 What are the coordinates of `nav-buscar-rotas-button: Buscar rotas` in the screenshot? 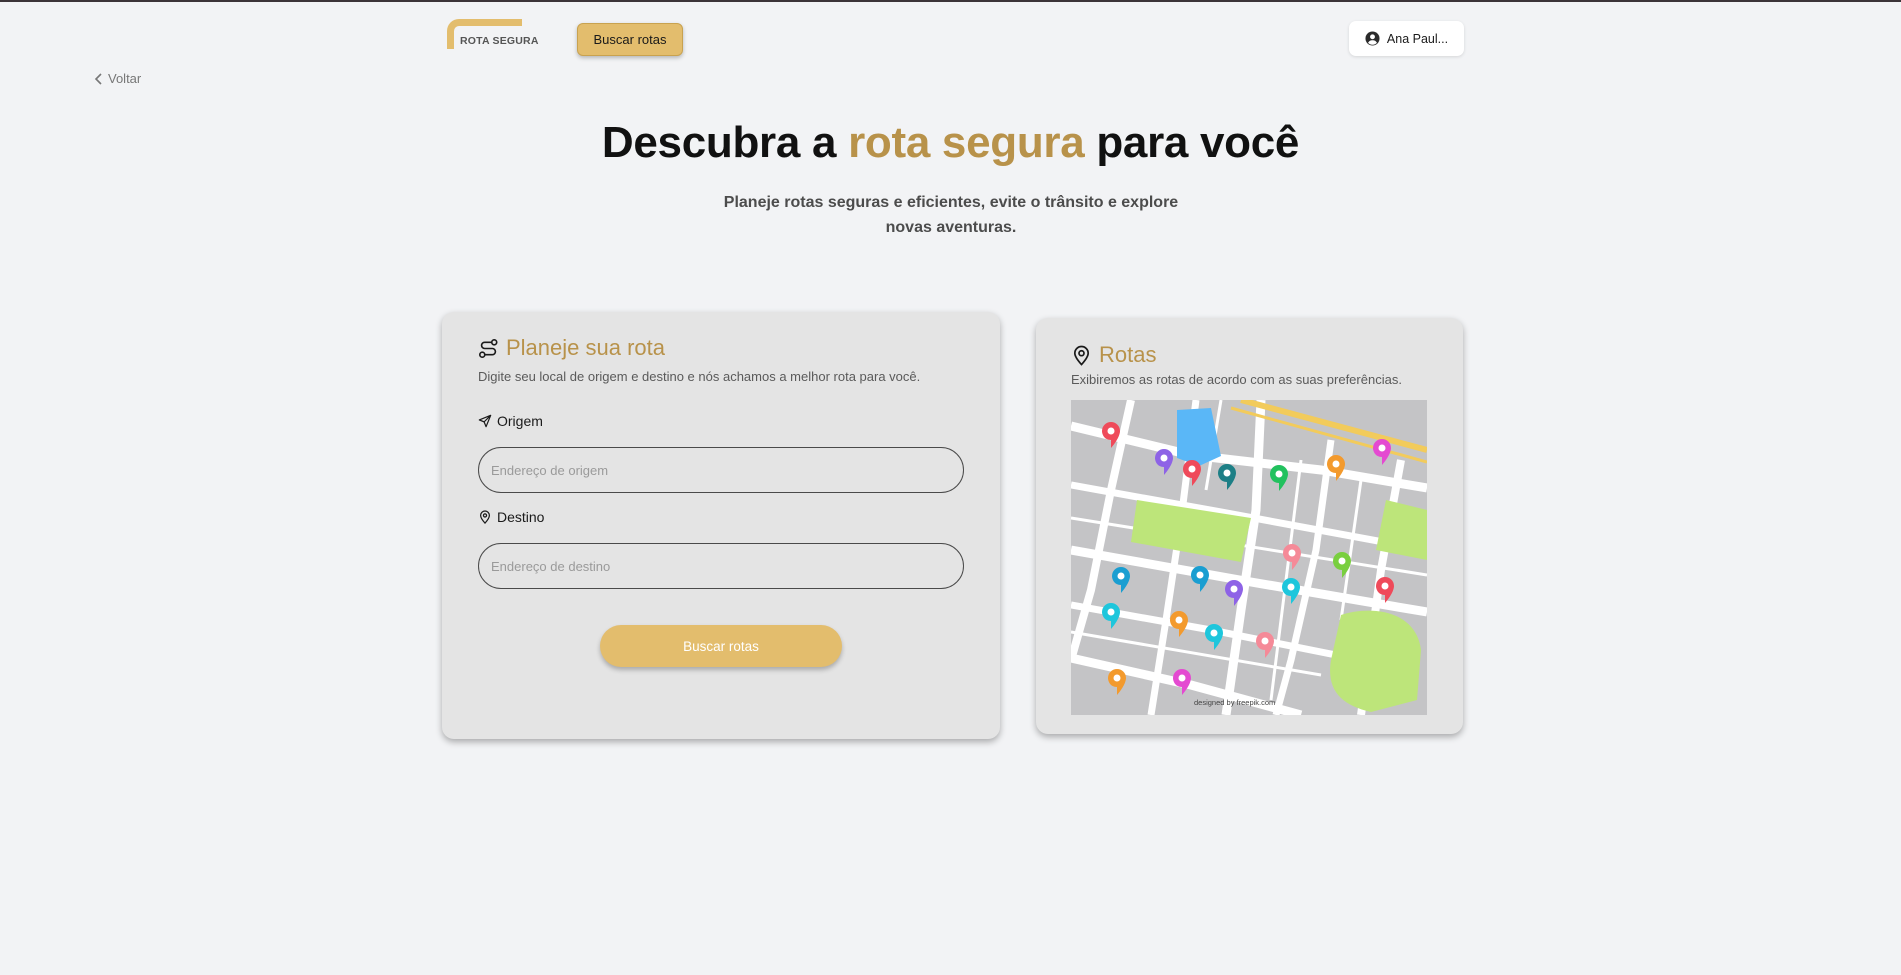 It's located at (630, 39).